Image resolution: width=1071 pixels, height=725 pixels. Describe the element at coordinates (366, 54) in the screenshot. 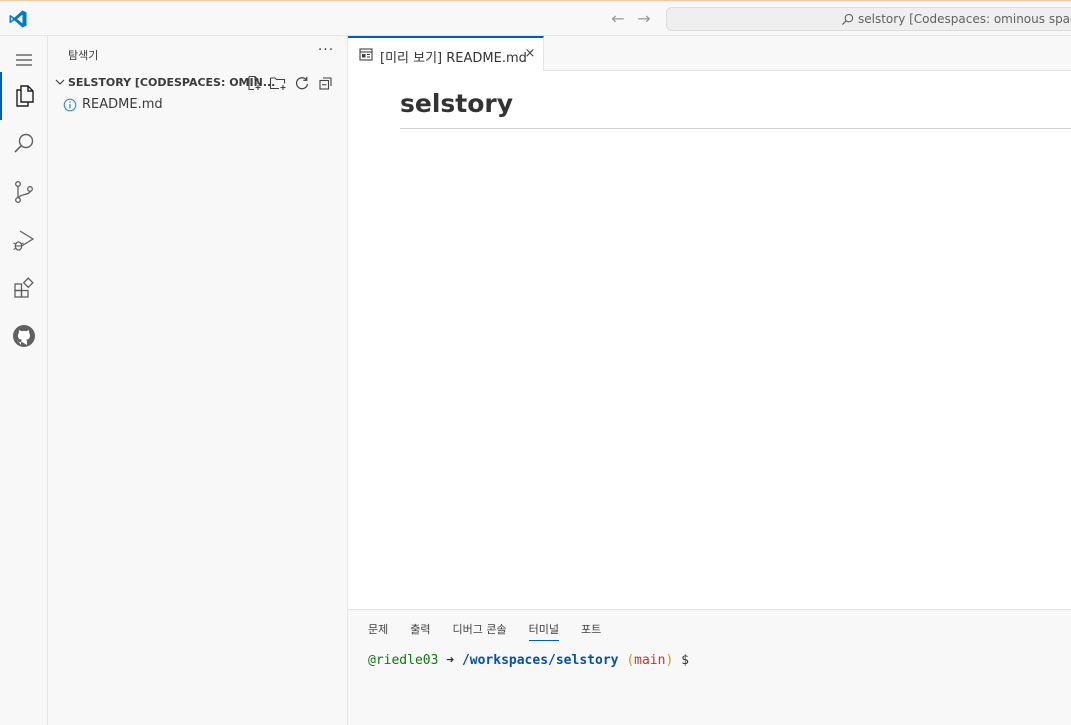

I see `preview-icon` at that location.